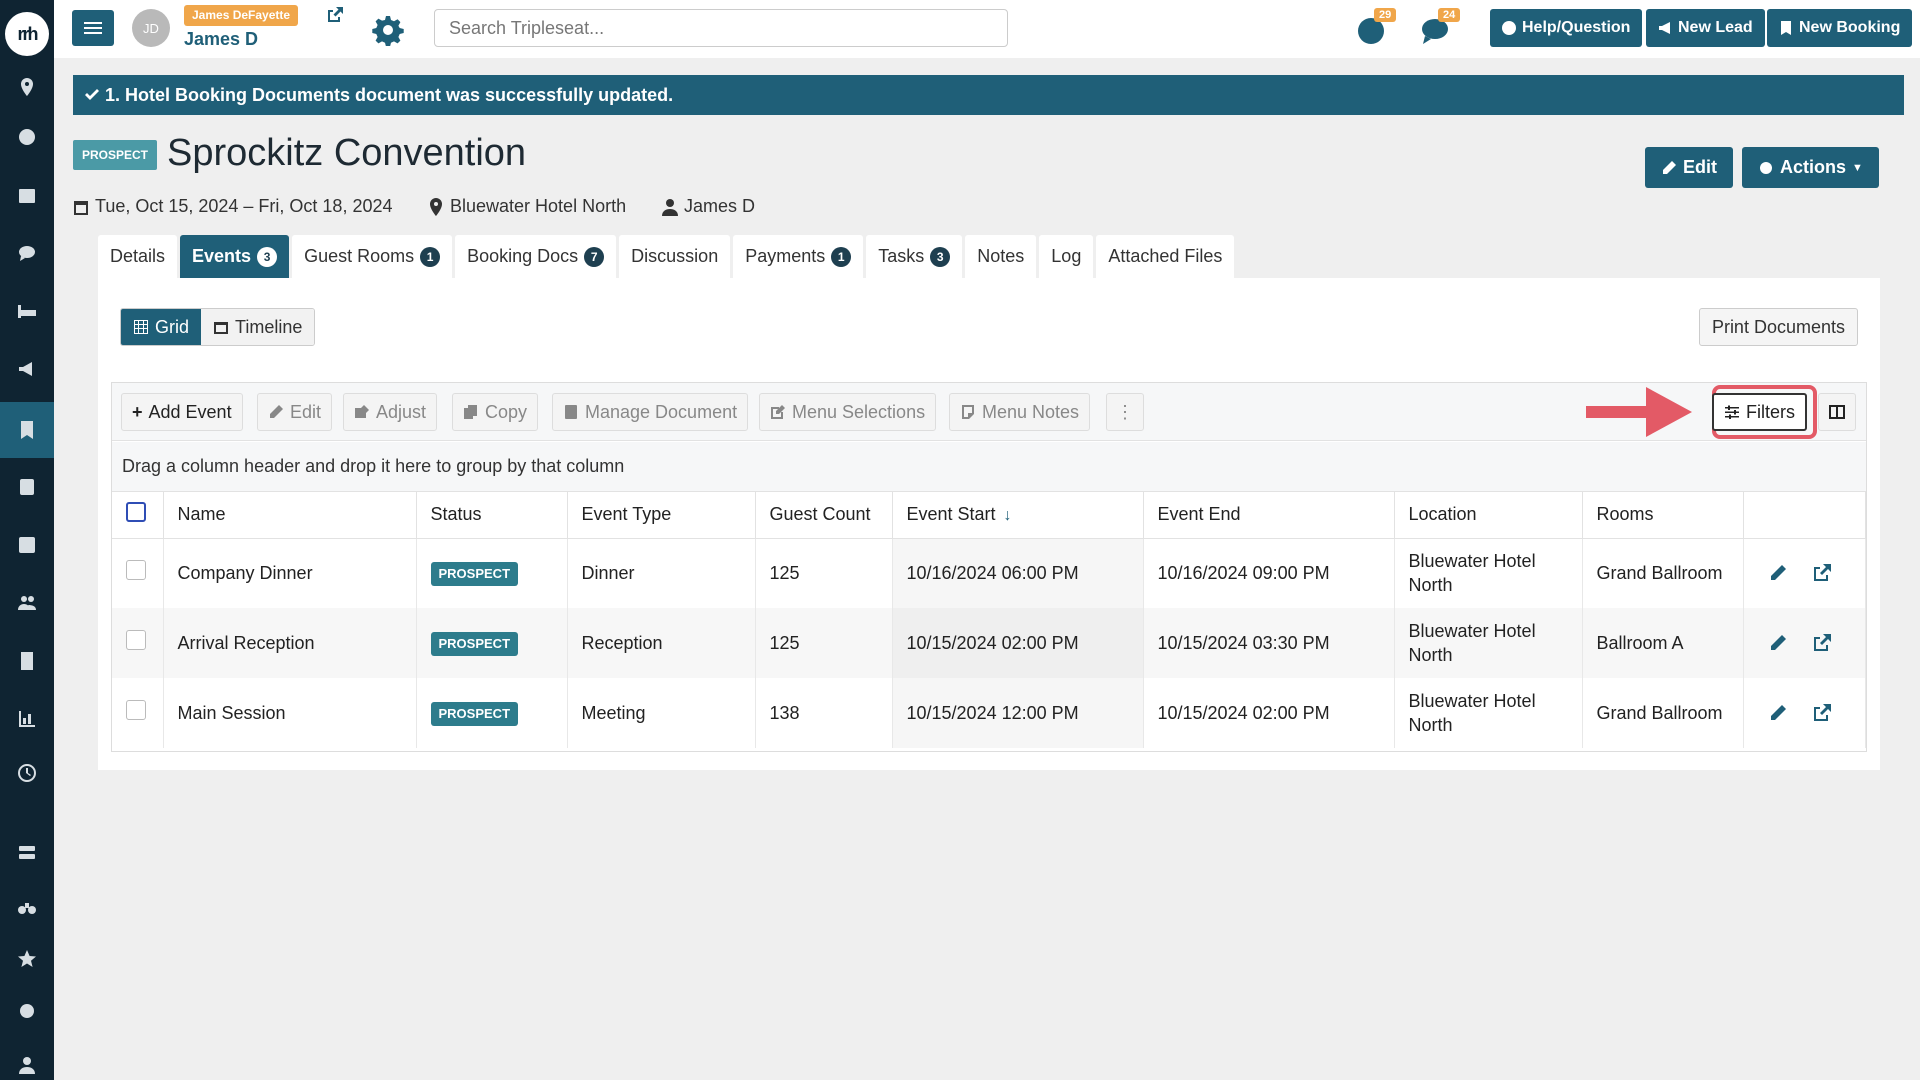 Image resolution: width=1920 pixels, height=1080 pixels. Describe the element at coordinates (661, 573) in the screenshot. I see `event-type: Dinner` at that location.